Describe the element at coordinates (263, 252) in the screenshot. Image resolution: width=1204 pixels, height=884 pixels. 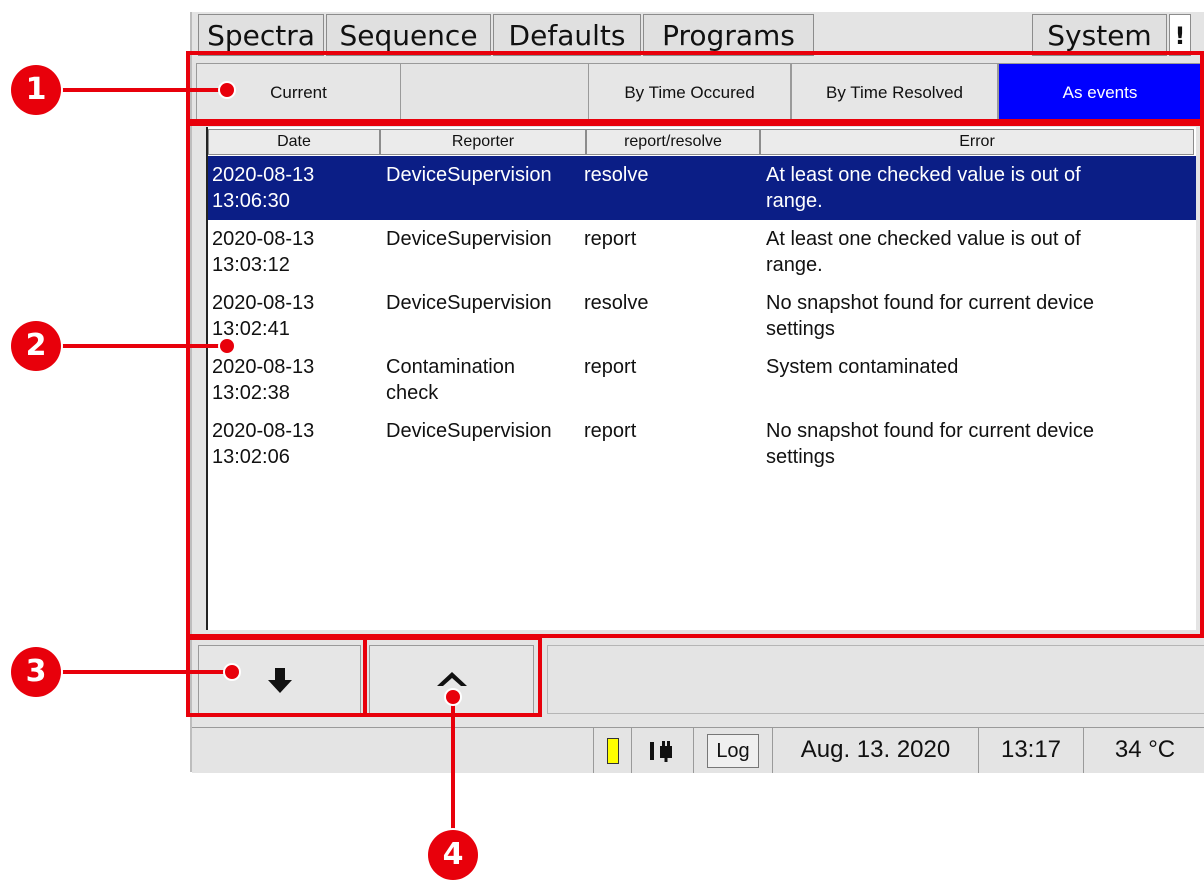
I see `cell-date: 2020-08-13 13:03:12` at that location.